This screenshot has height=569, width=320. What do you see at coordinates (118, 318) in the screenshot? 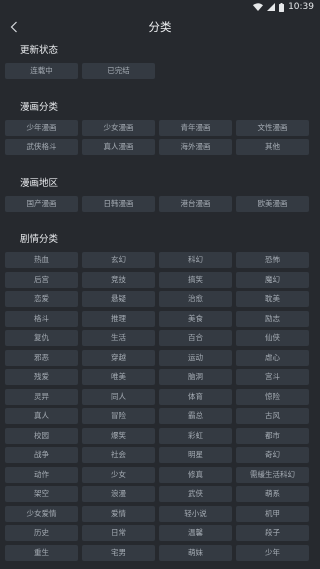
I see `tag-chip-plot: 推理` at bounding box center [118, 318].